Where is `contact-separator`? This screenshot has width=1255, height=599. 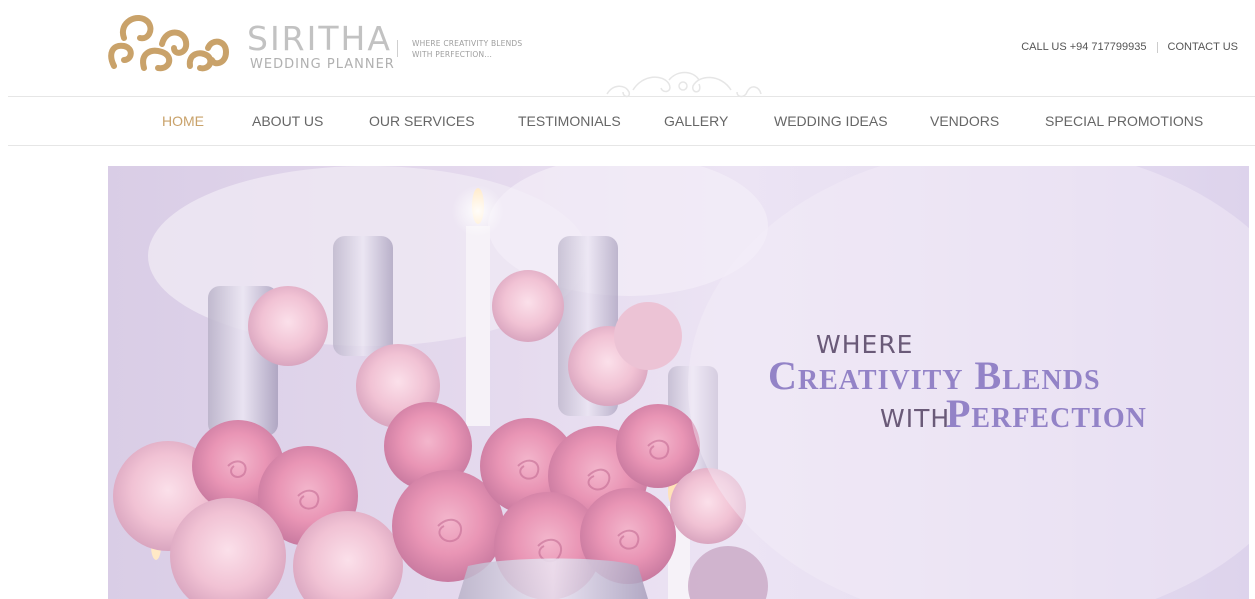 contact-separator is located at coordinates (1157, 47).